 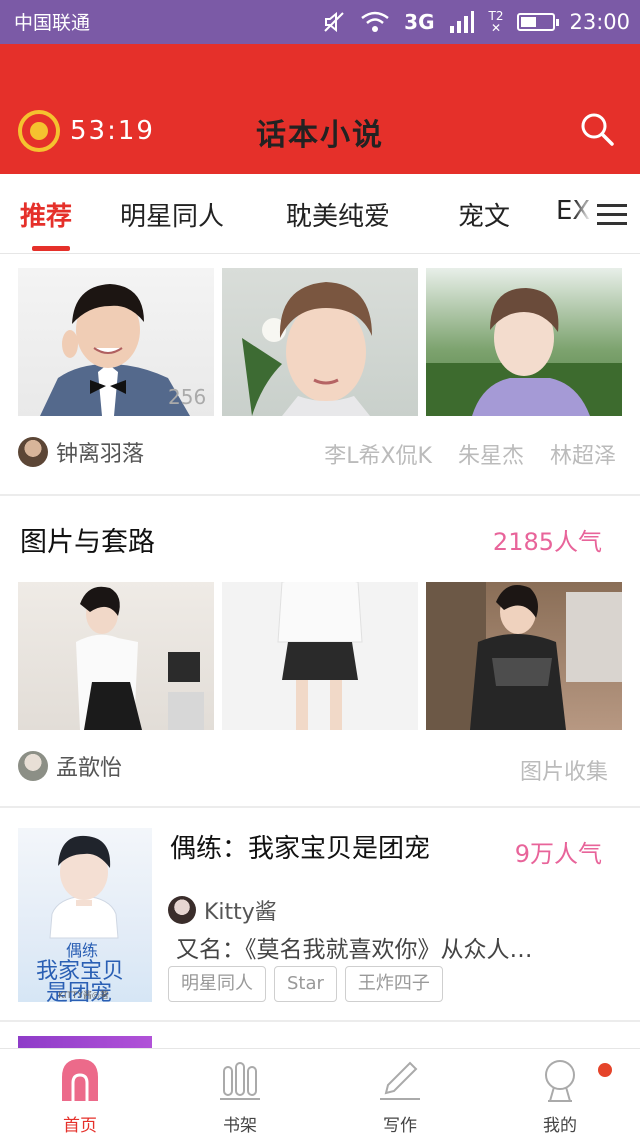 I want to click on card1-author: 钟离羽落, so click(x=81, y=452).